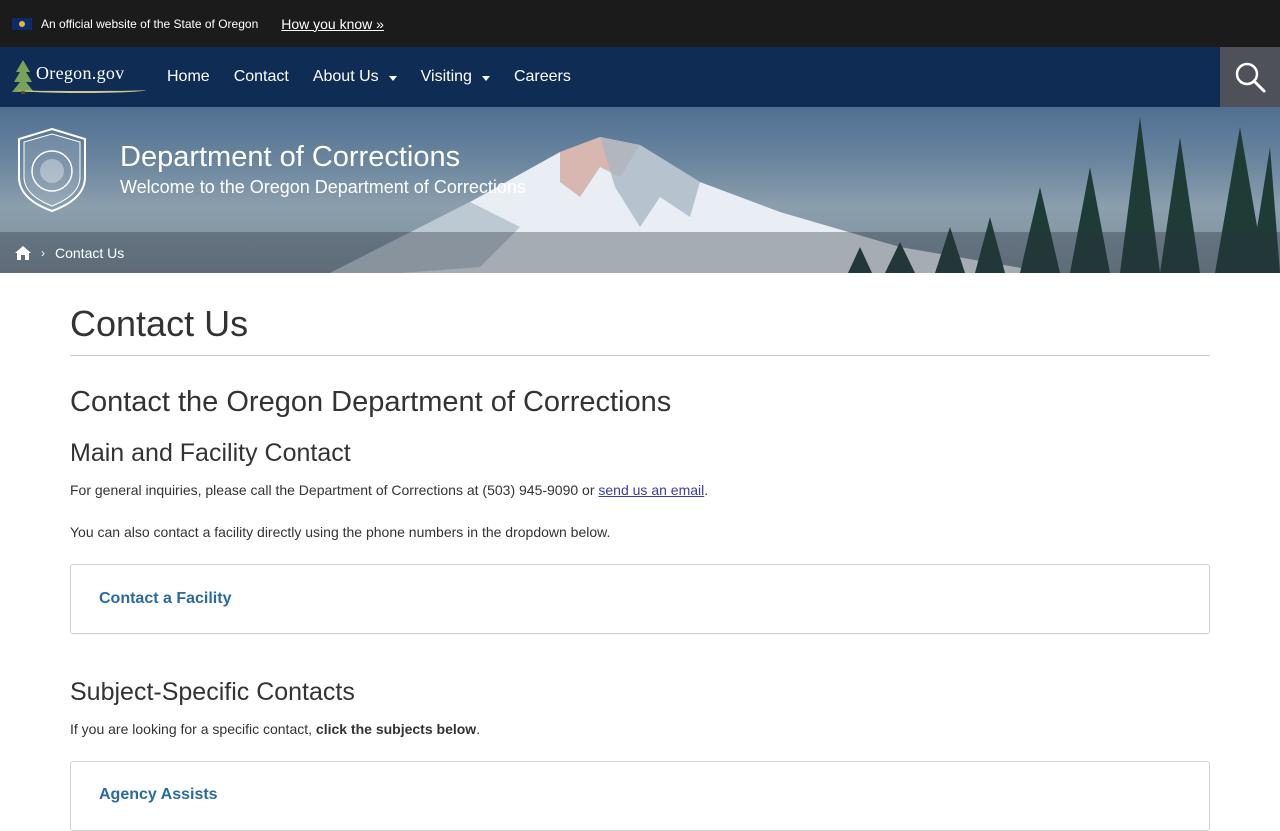 This screenshot has height=831, width=1280. Describe the element at coordinates (43, 252) in the screenshot. I see `chevron-right-icon: ›` at that location.